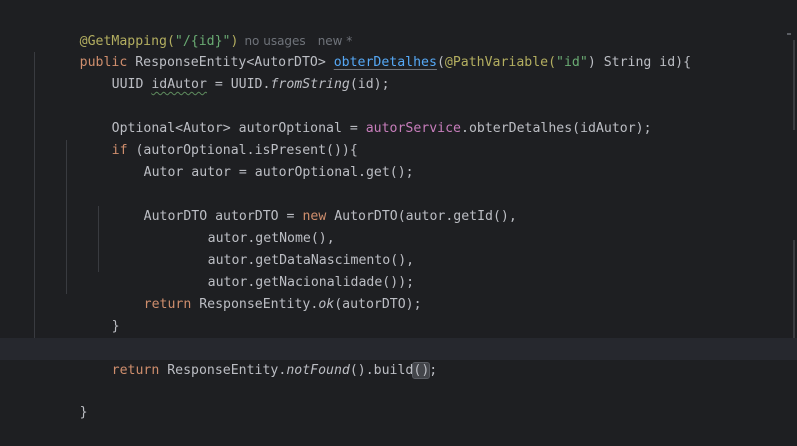  What do you see at coordinates (398, 138) in the screenshot?
I see `code-line-6: if (autorOptional.isPresent()){` at bounding box center [398, 138].